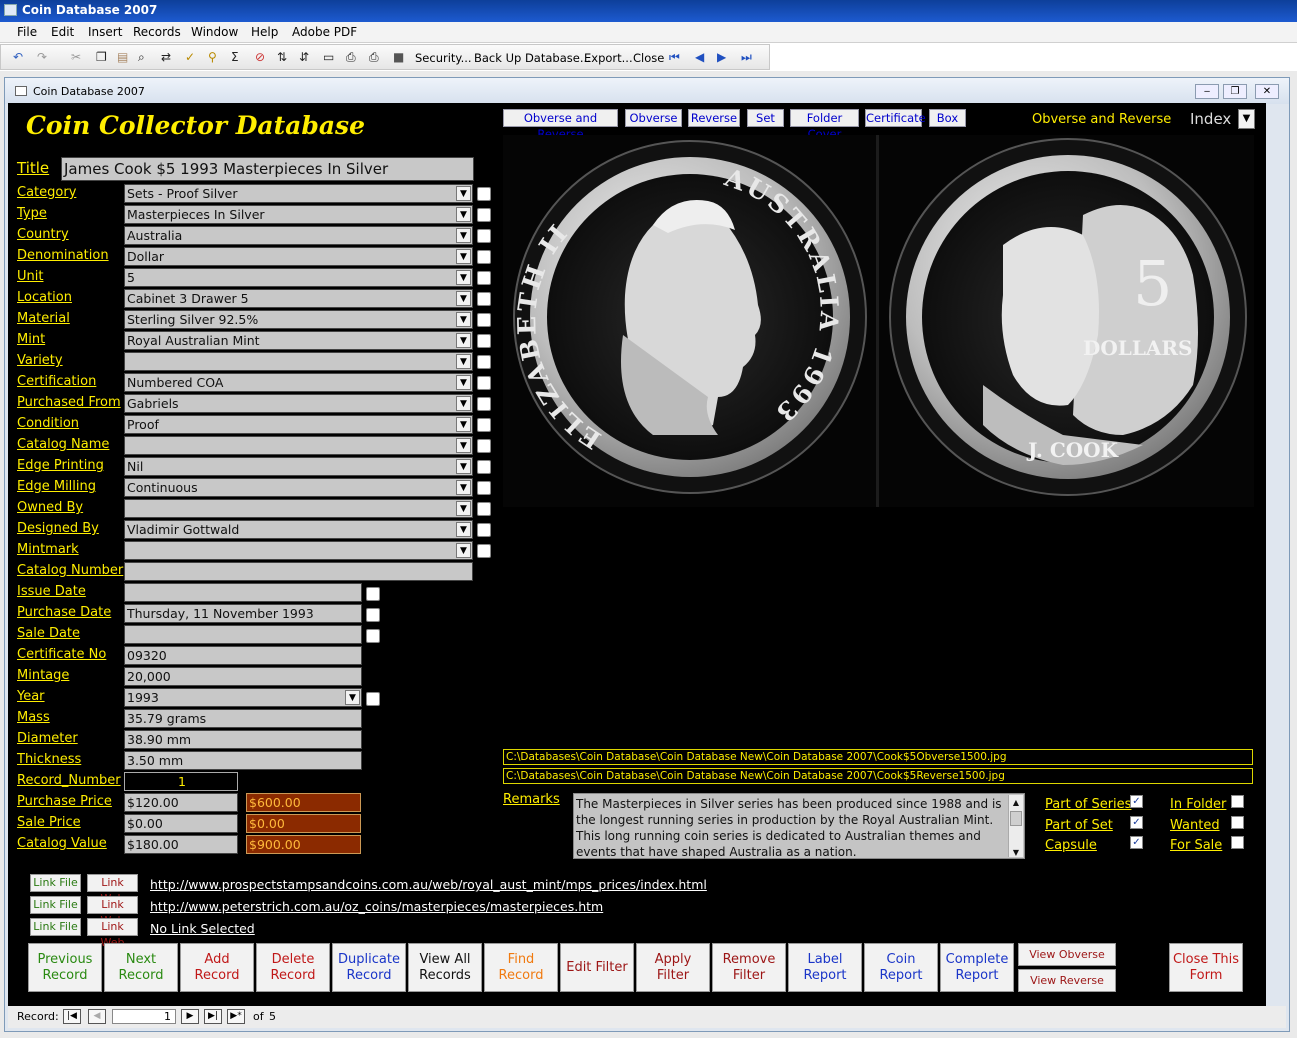  I want to click on menu-edit: Edit, so click(62, 32).